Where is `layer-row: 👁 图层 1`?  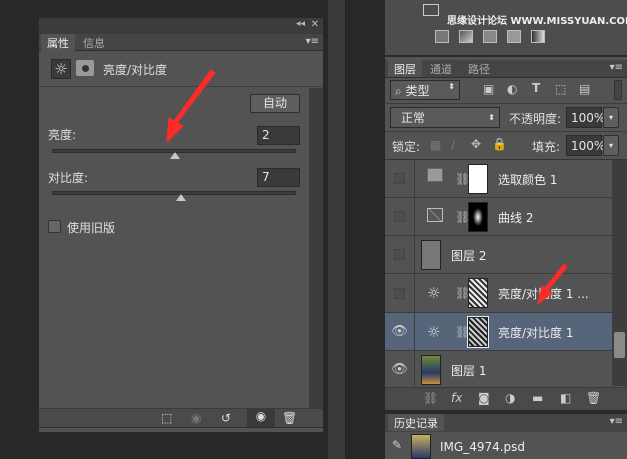 layer-row: 👁 图层 1 is located at coordinates (498, 368).